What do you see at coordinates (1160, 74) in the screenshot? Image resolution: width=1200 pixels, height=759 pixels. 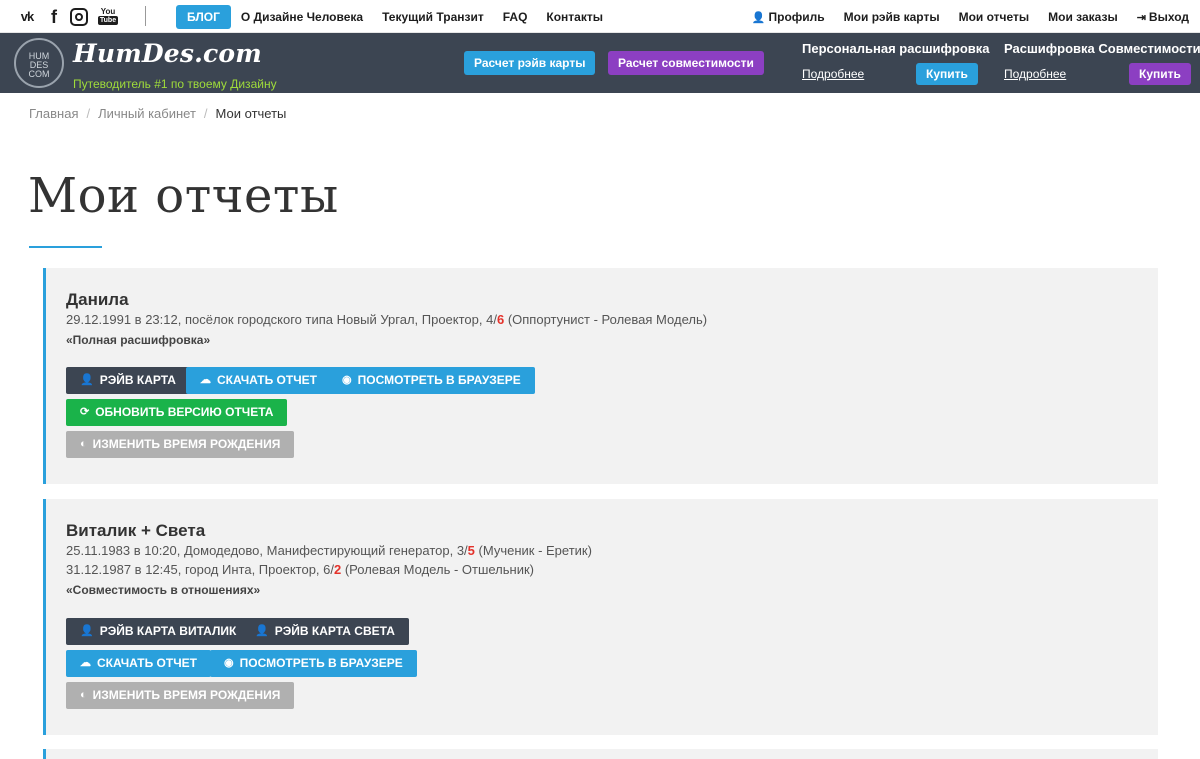 I see `product-compatibility-buy-button: Купить` at bounding box center [1160, 74].